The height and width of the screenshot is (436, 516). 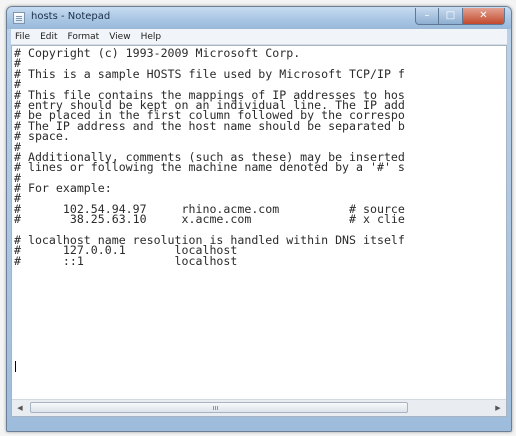 What do you see at coordinates (71, 16) in the screenshot?
I see `window-title: hosts - Notepad` at bounding box center [71, 16].